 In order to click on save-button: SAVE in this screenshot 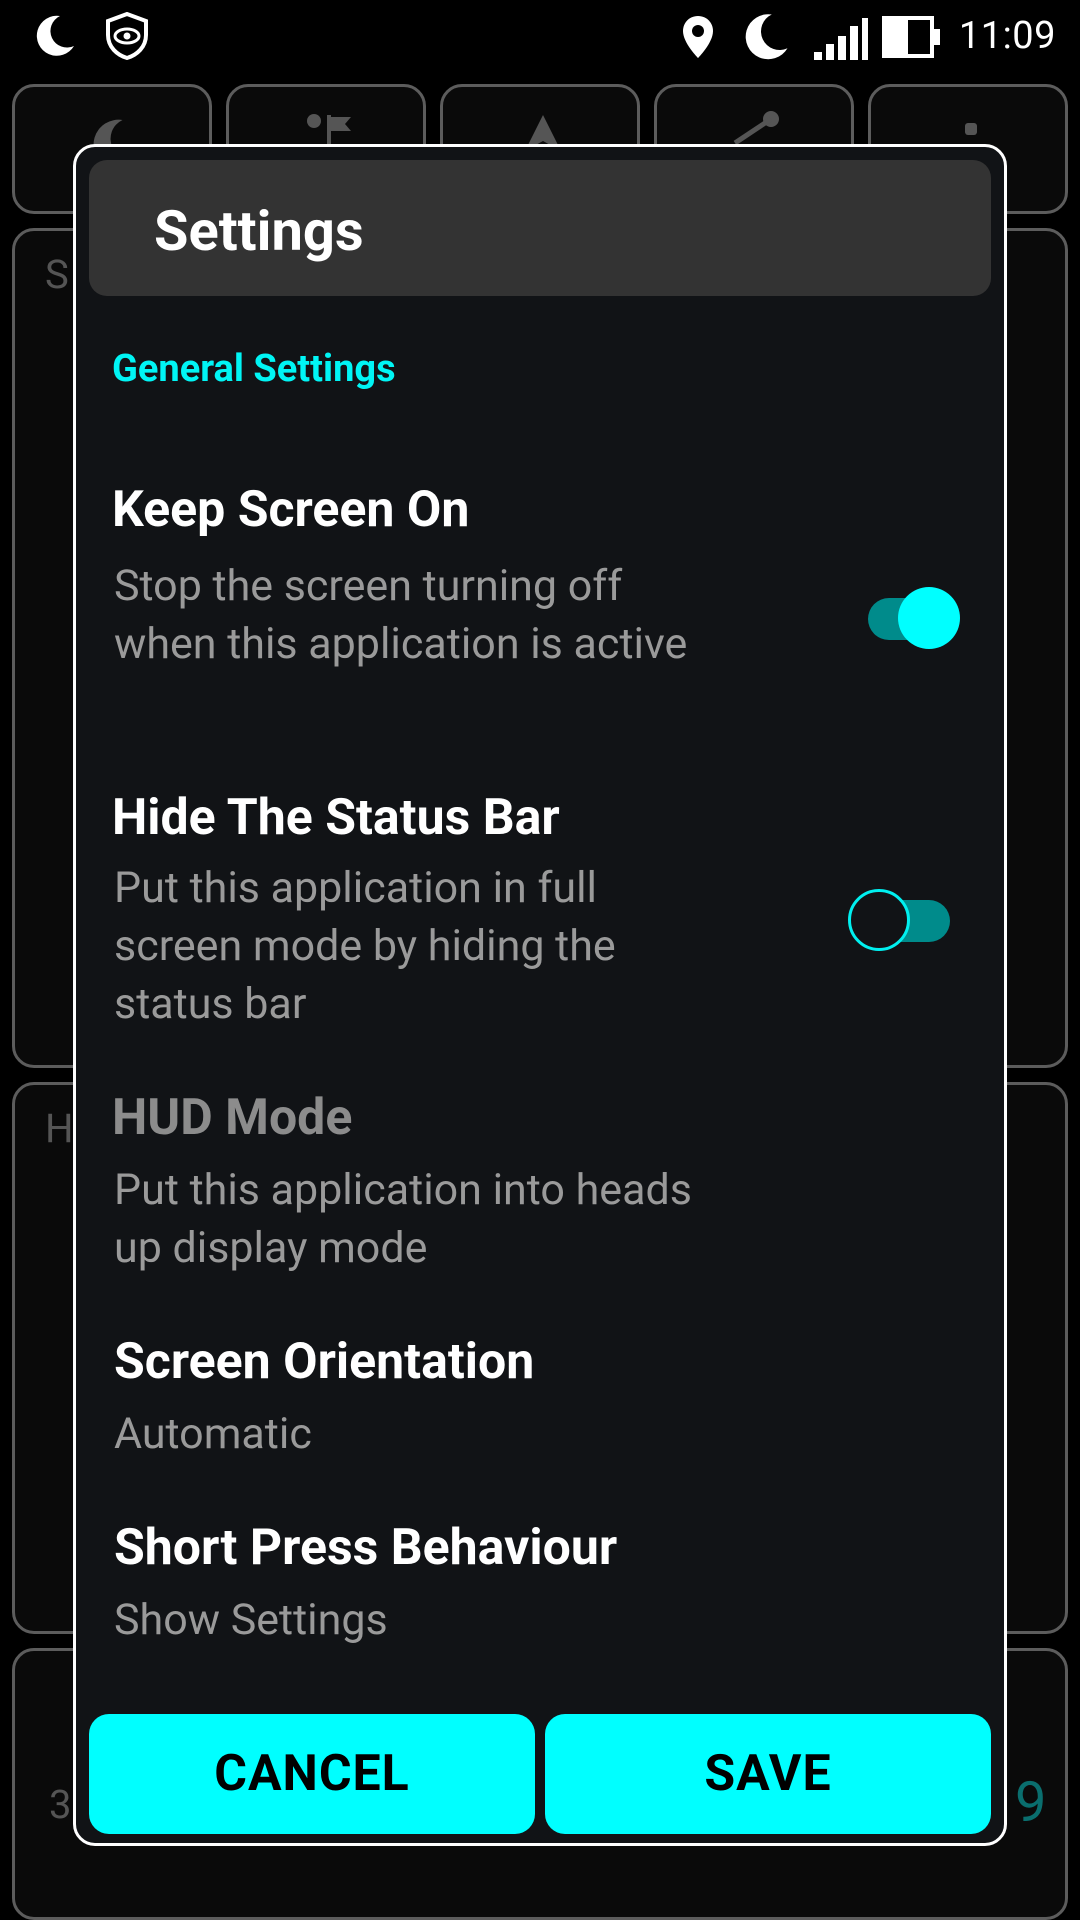, I will do `click(768, 1774)`.